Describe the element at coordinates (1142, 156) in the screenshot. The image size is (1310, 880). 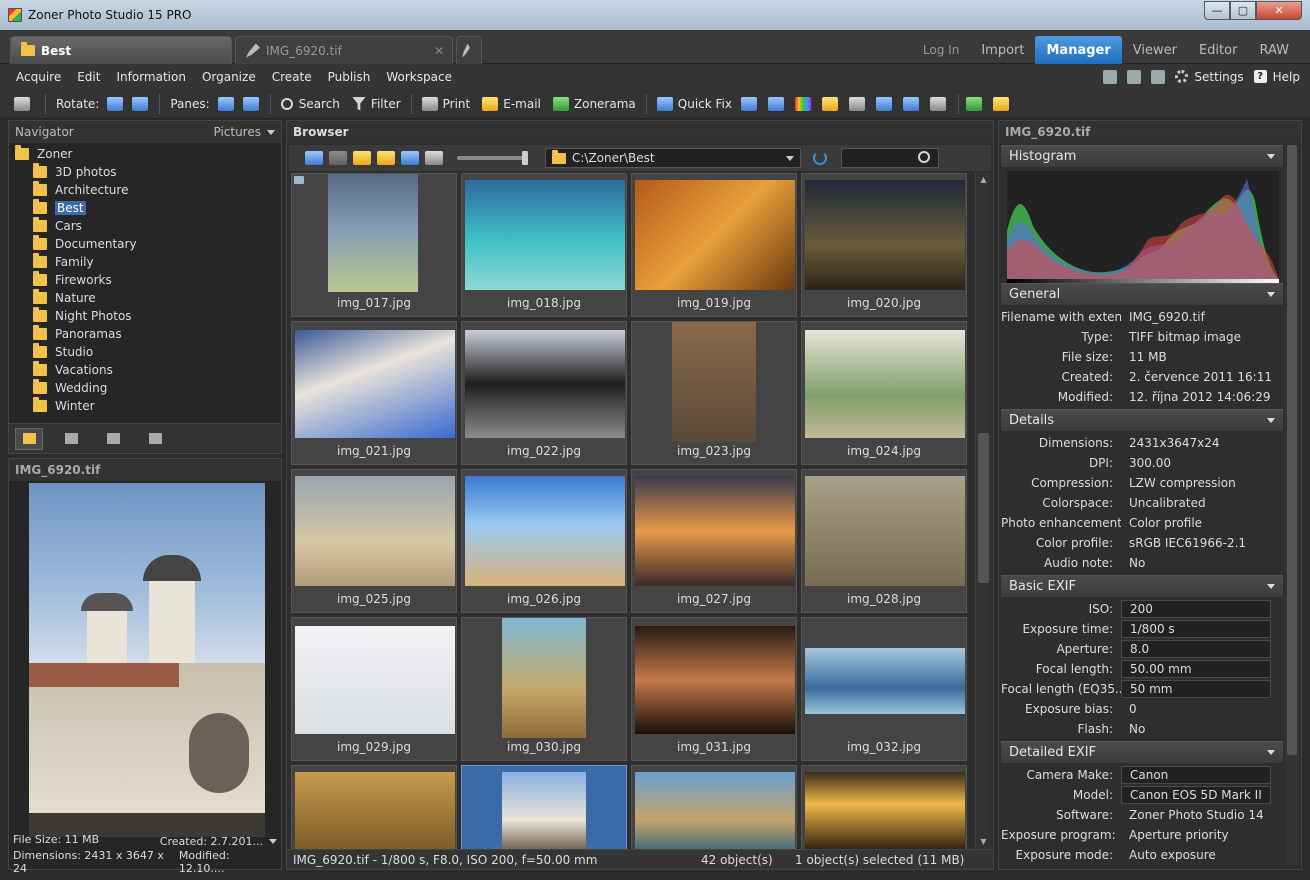
I see `section-histogram: Histogram` at that location.